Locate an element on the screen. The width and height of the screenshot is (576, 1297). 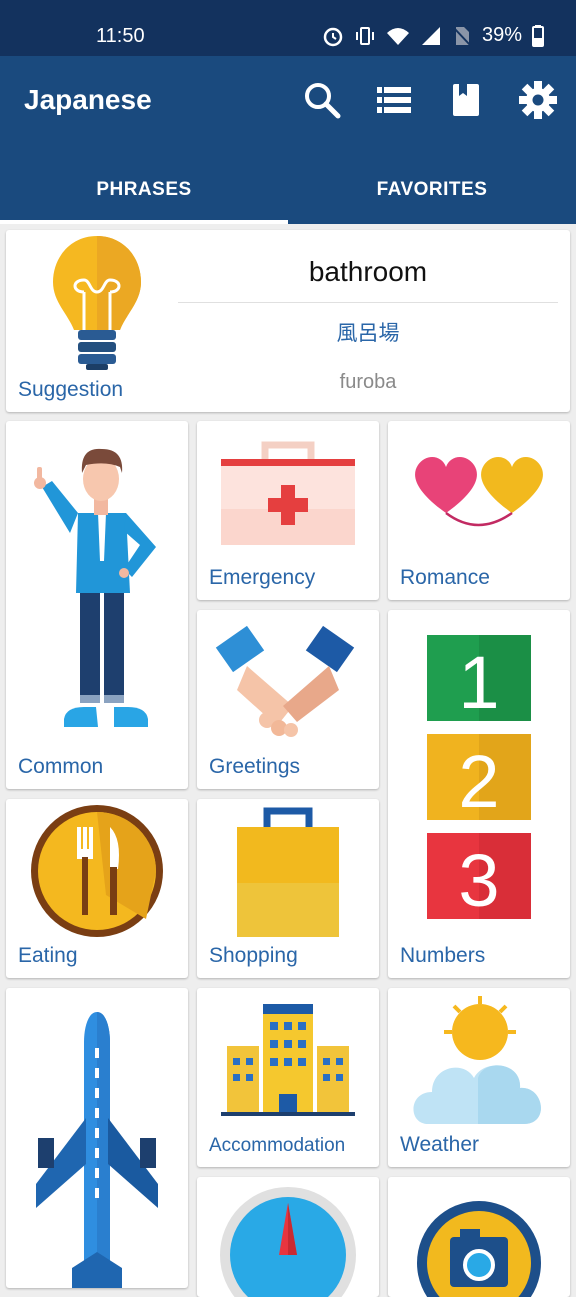
category-sightseeing is located at coordinates (479, 1237).